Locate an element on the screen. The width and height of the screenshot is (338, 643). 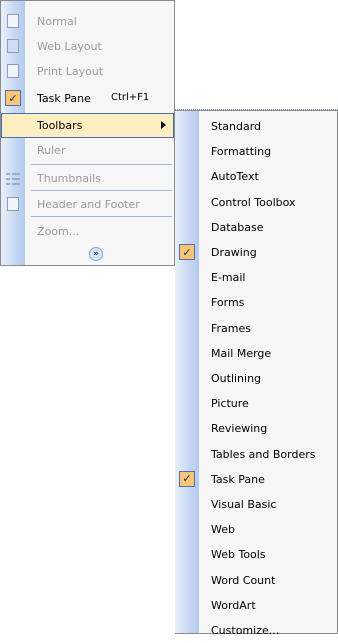
toolbar-item-frames: Frames is located at coordinates (256, 328).